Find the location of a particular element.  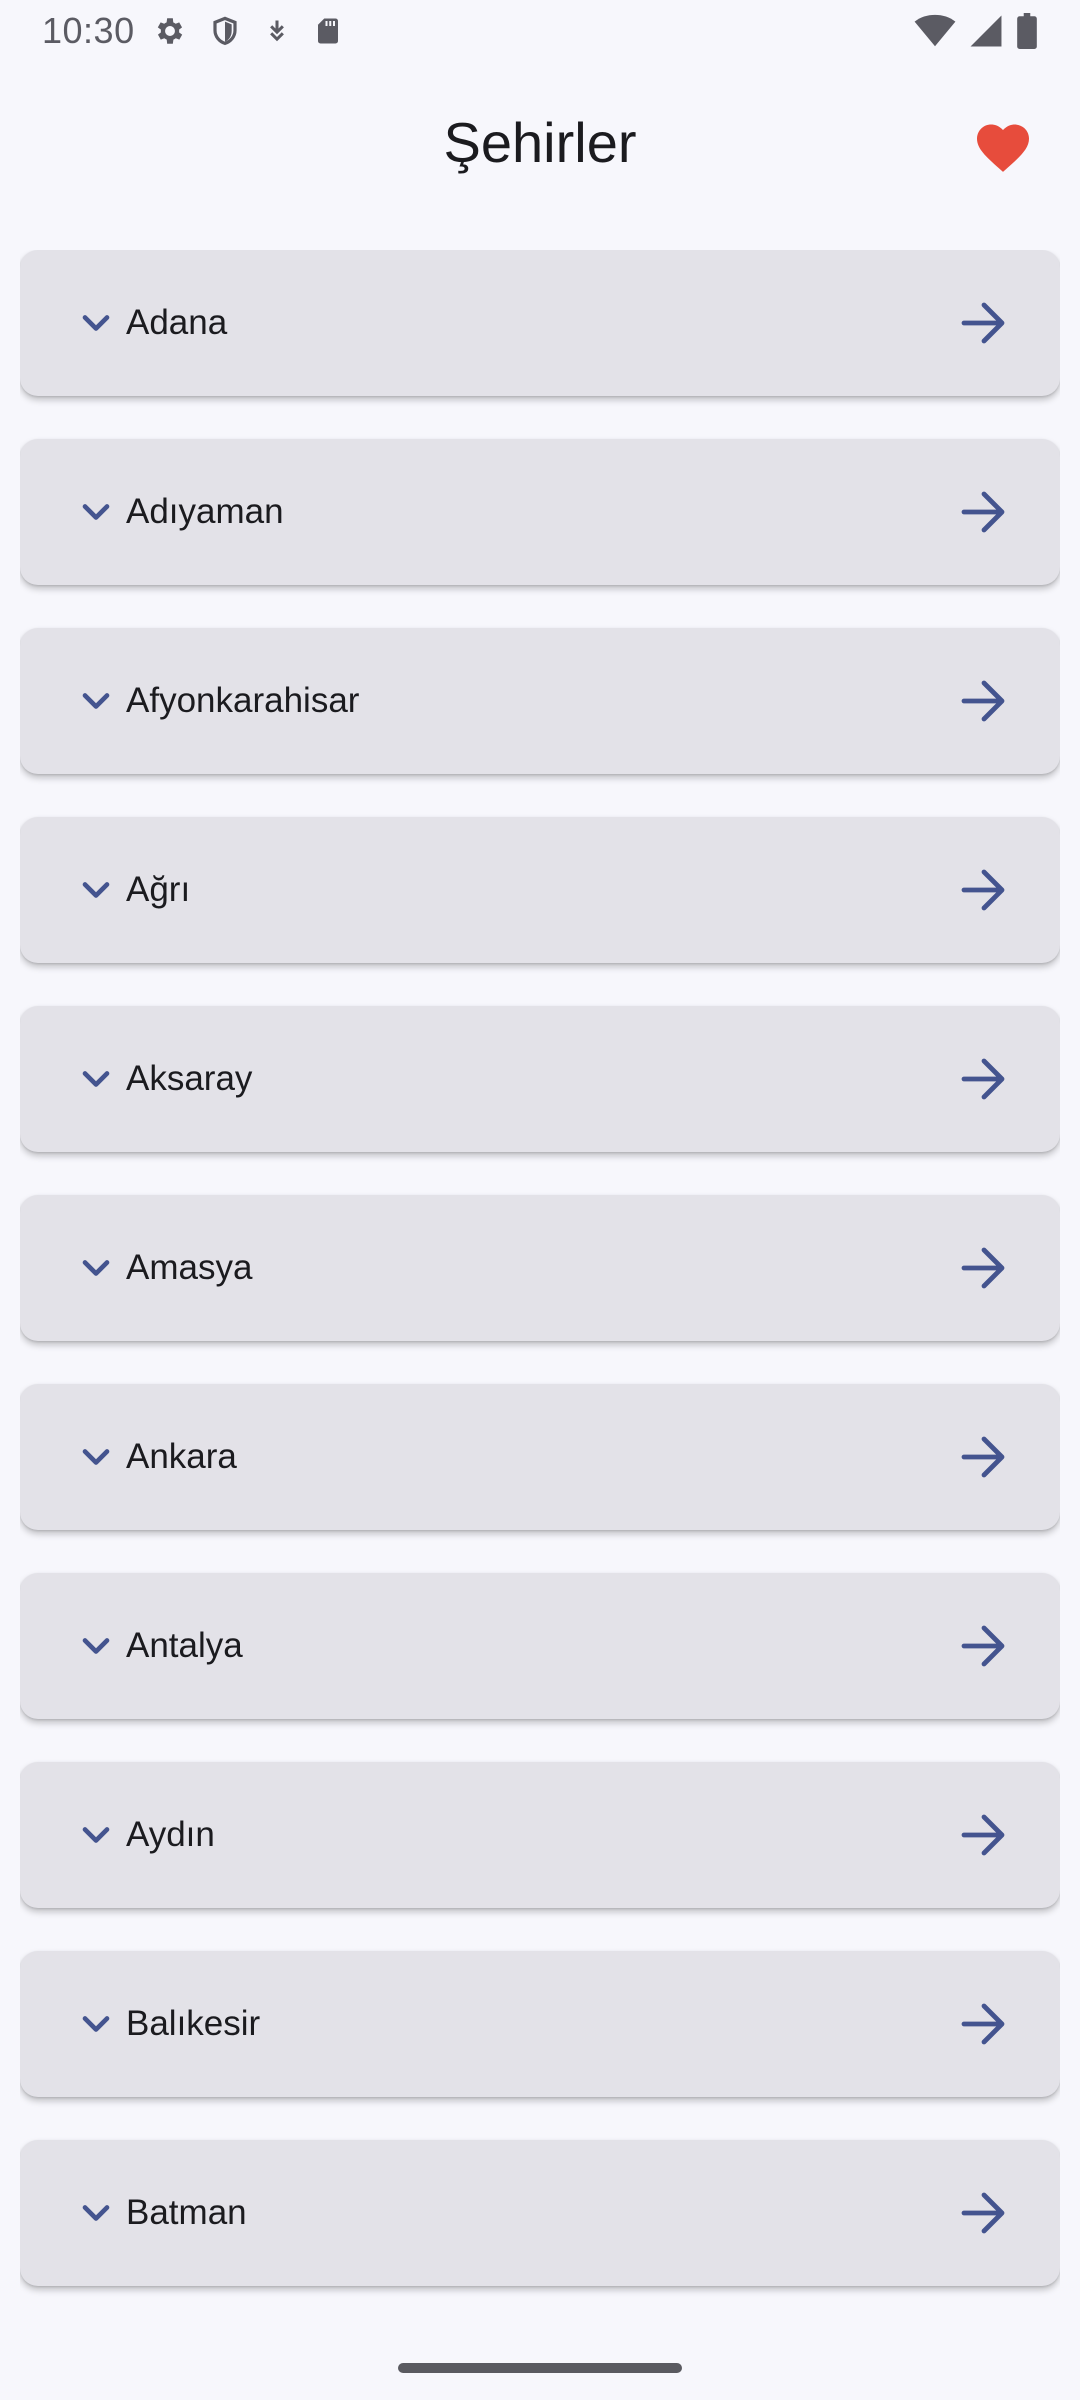

signal-icon is located at coordinates (986, 31).